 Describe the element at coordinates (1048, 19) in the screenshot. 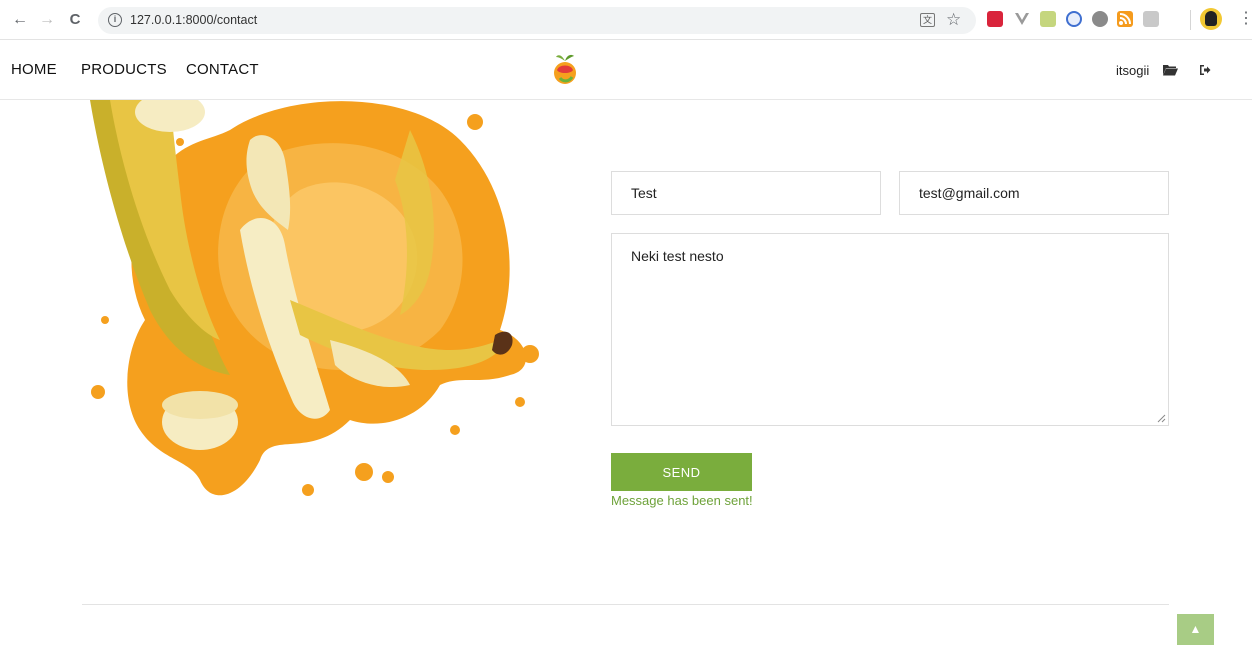

I see `extension-notes-icon` at that location.